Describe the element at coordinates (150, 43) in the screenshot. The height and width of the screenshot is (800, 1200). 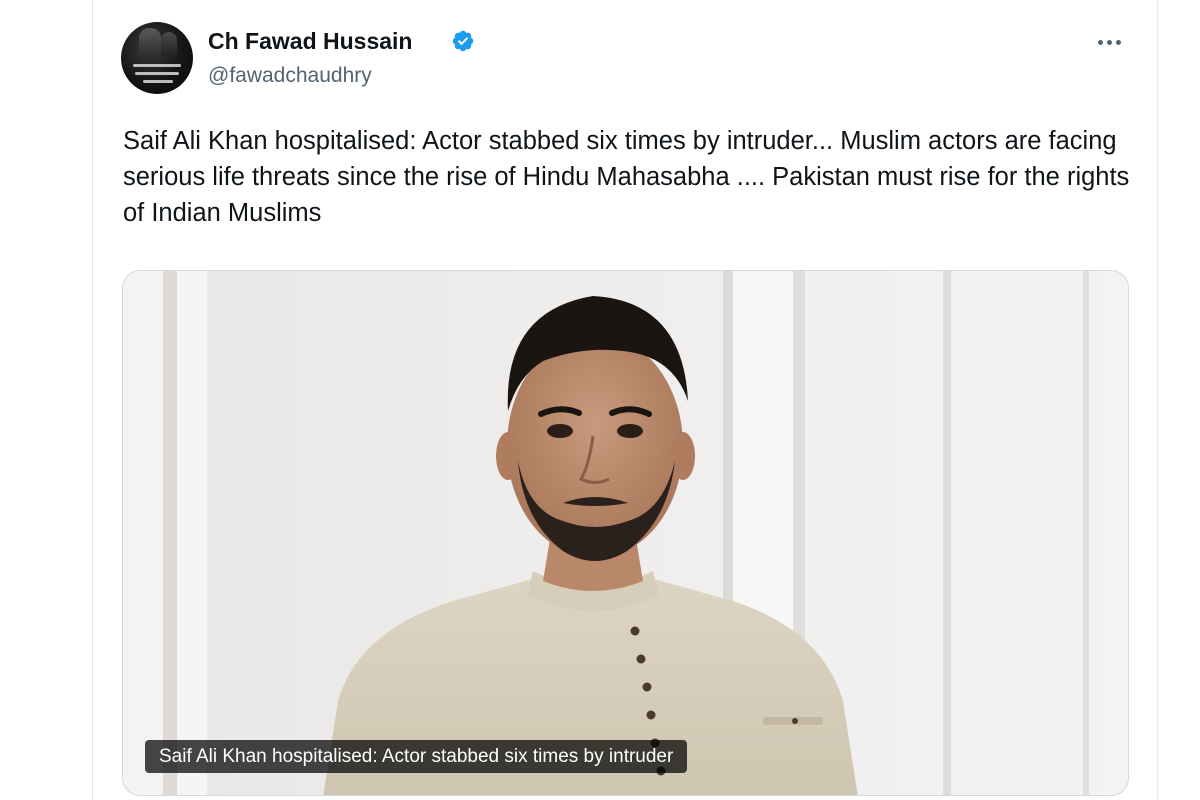
I see `avatar-figure` at that location.